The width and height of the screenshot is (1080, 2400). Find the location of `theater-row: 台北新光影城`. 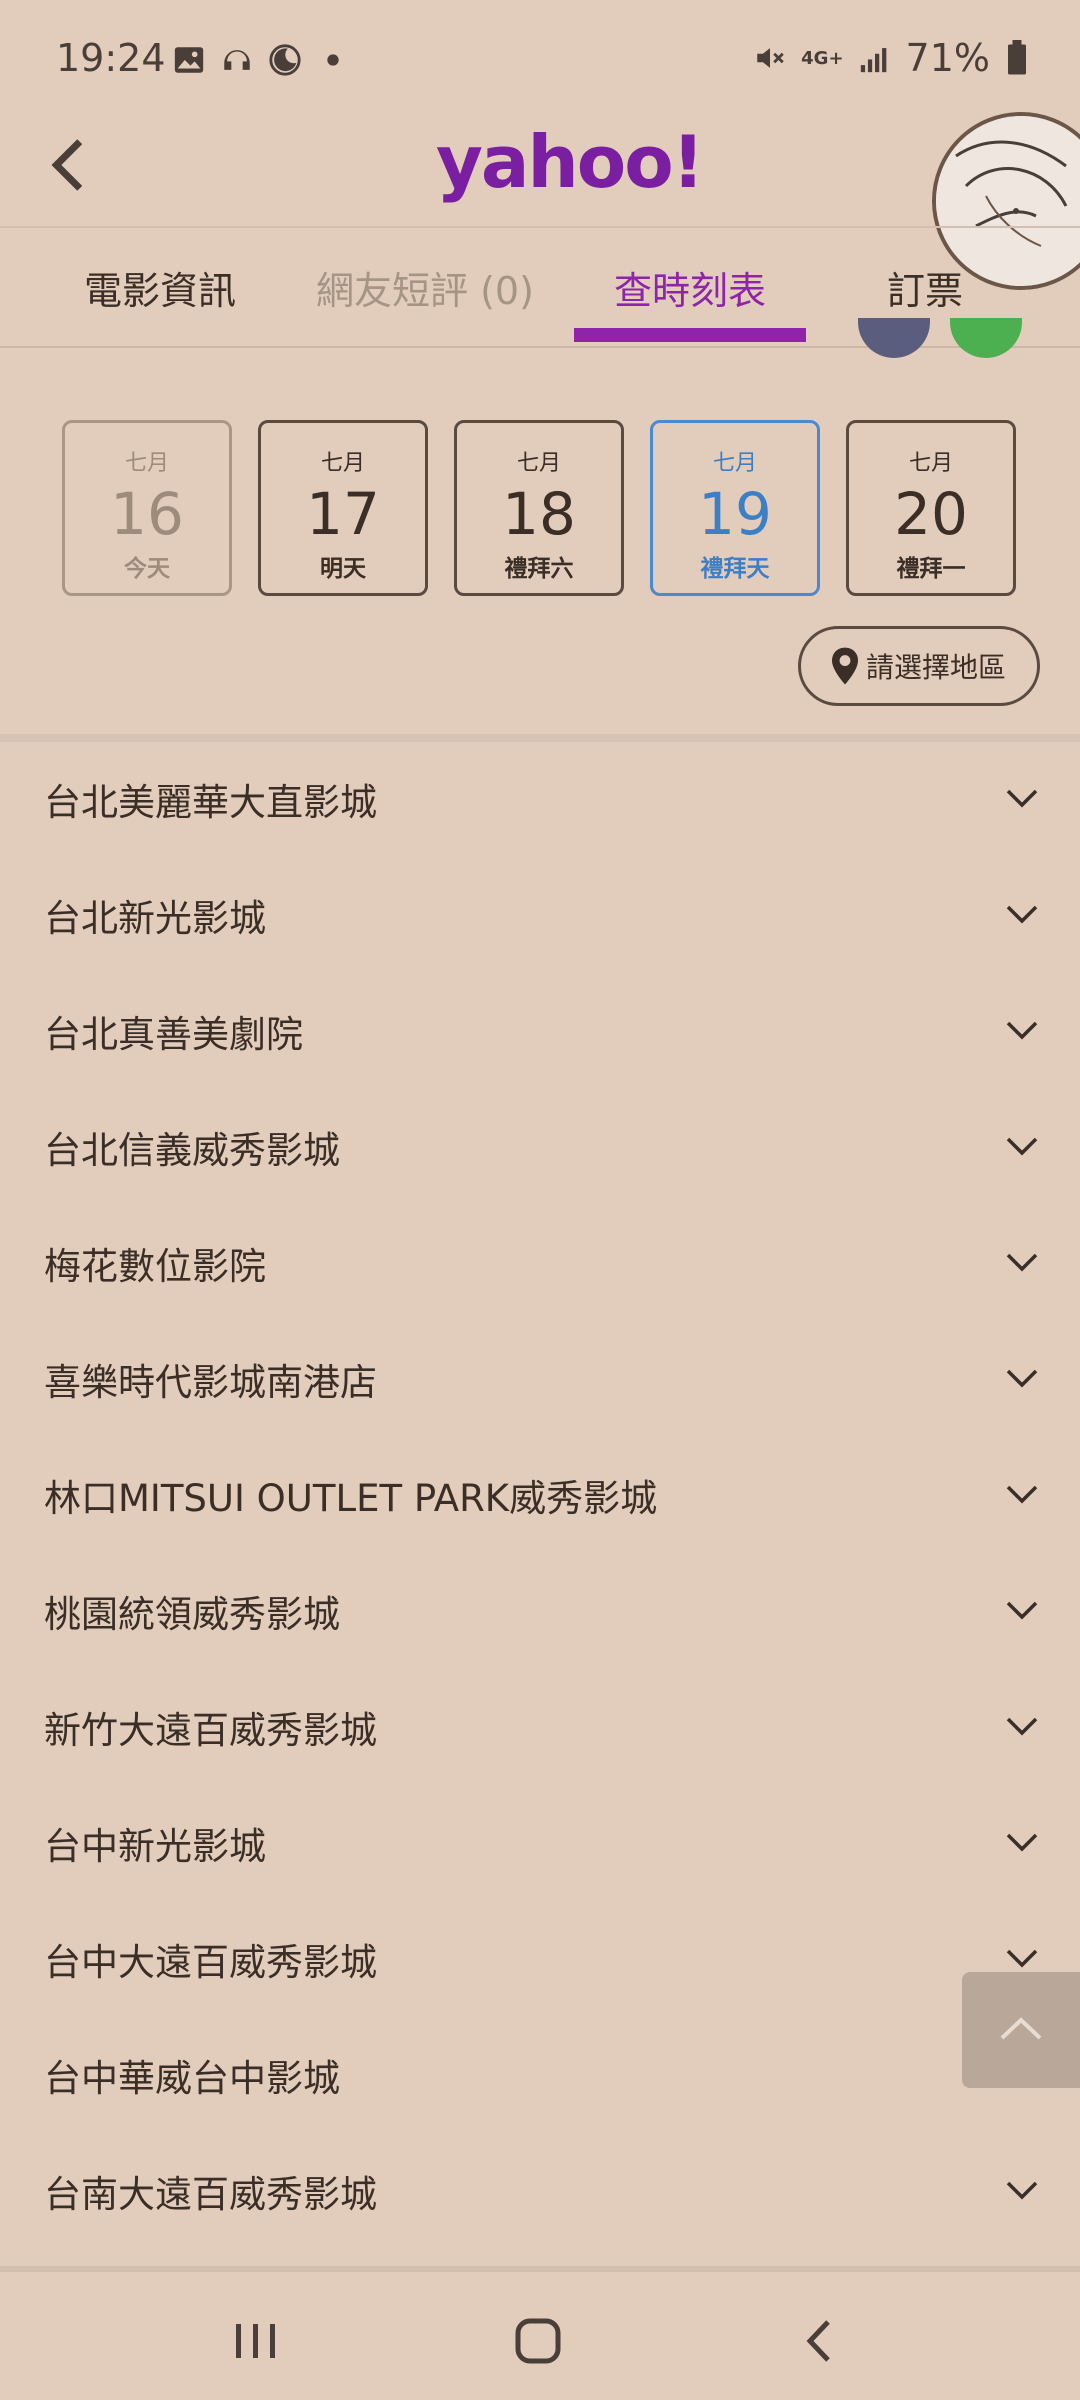

theater-row: 台北新光影城 is located at coordinates (540, 916).